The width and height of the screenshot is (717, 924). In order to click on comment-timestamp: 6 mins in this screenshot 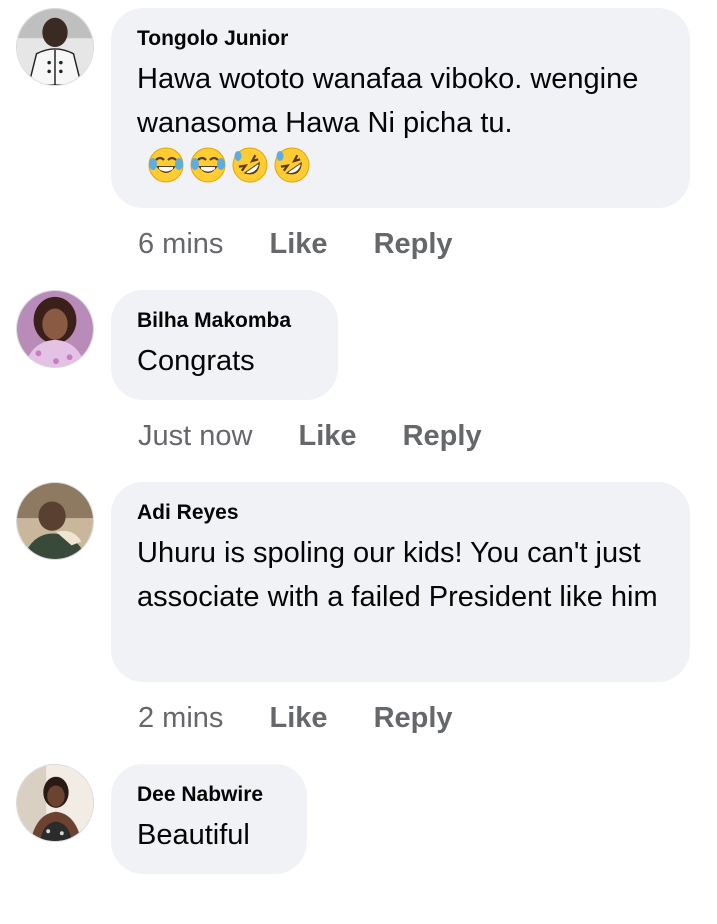, I will do `click(180, 244)`.